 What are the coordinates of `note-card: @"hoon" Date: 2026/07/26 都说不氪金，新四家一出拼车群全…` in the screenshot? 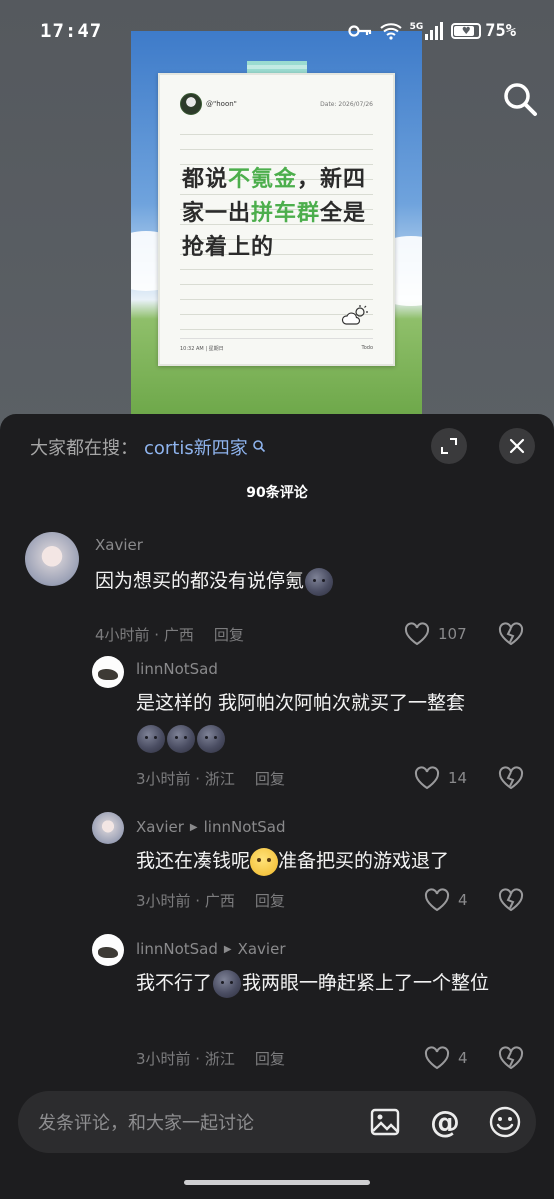 It's located at (276, 219).